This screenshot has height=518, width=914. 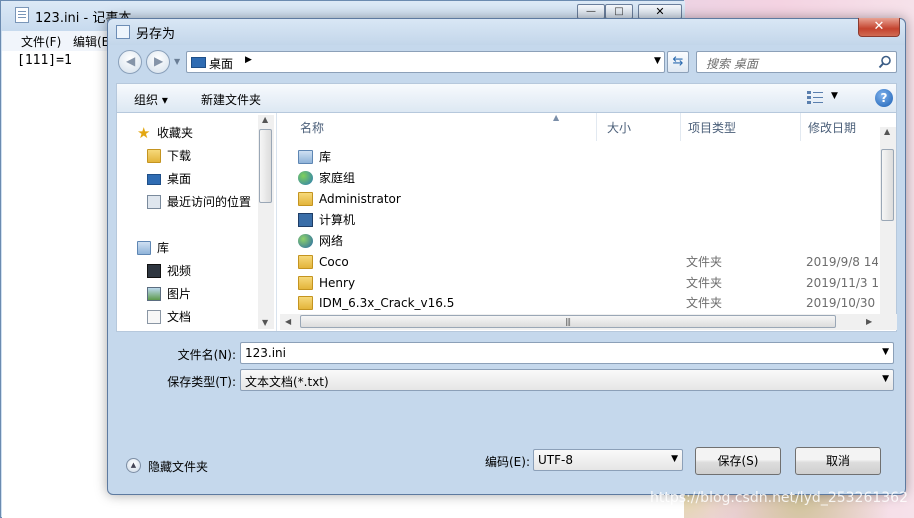 I want to click on file-scroll-thumb, so click(x=887, y=185).